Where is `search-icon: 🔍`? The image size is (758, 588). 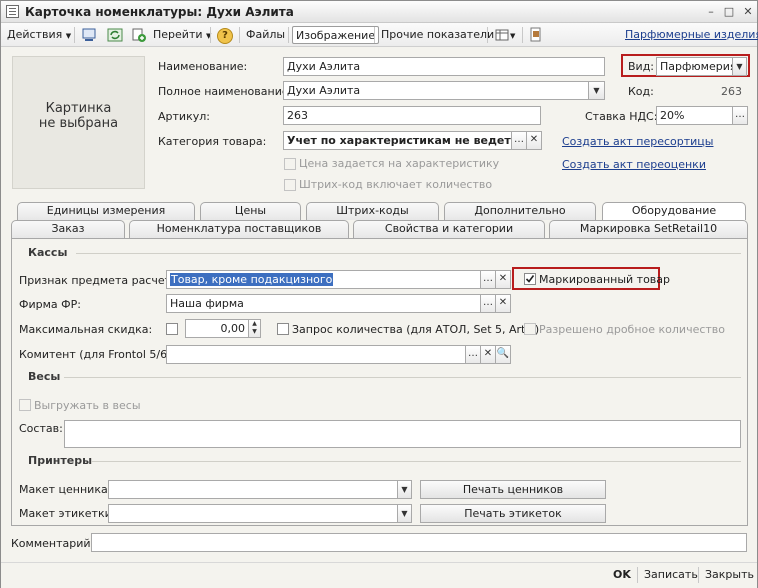 search-icon: 🔍 is located at coordinates (503, 353).